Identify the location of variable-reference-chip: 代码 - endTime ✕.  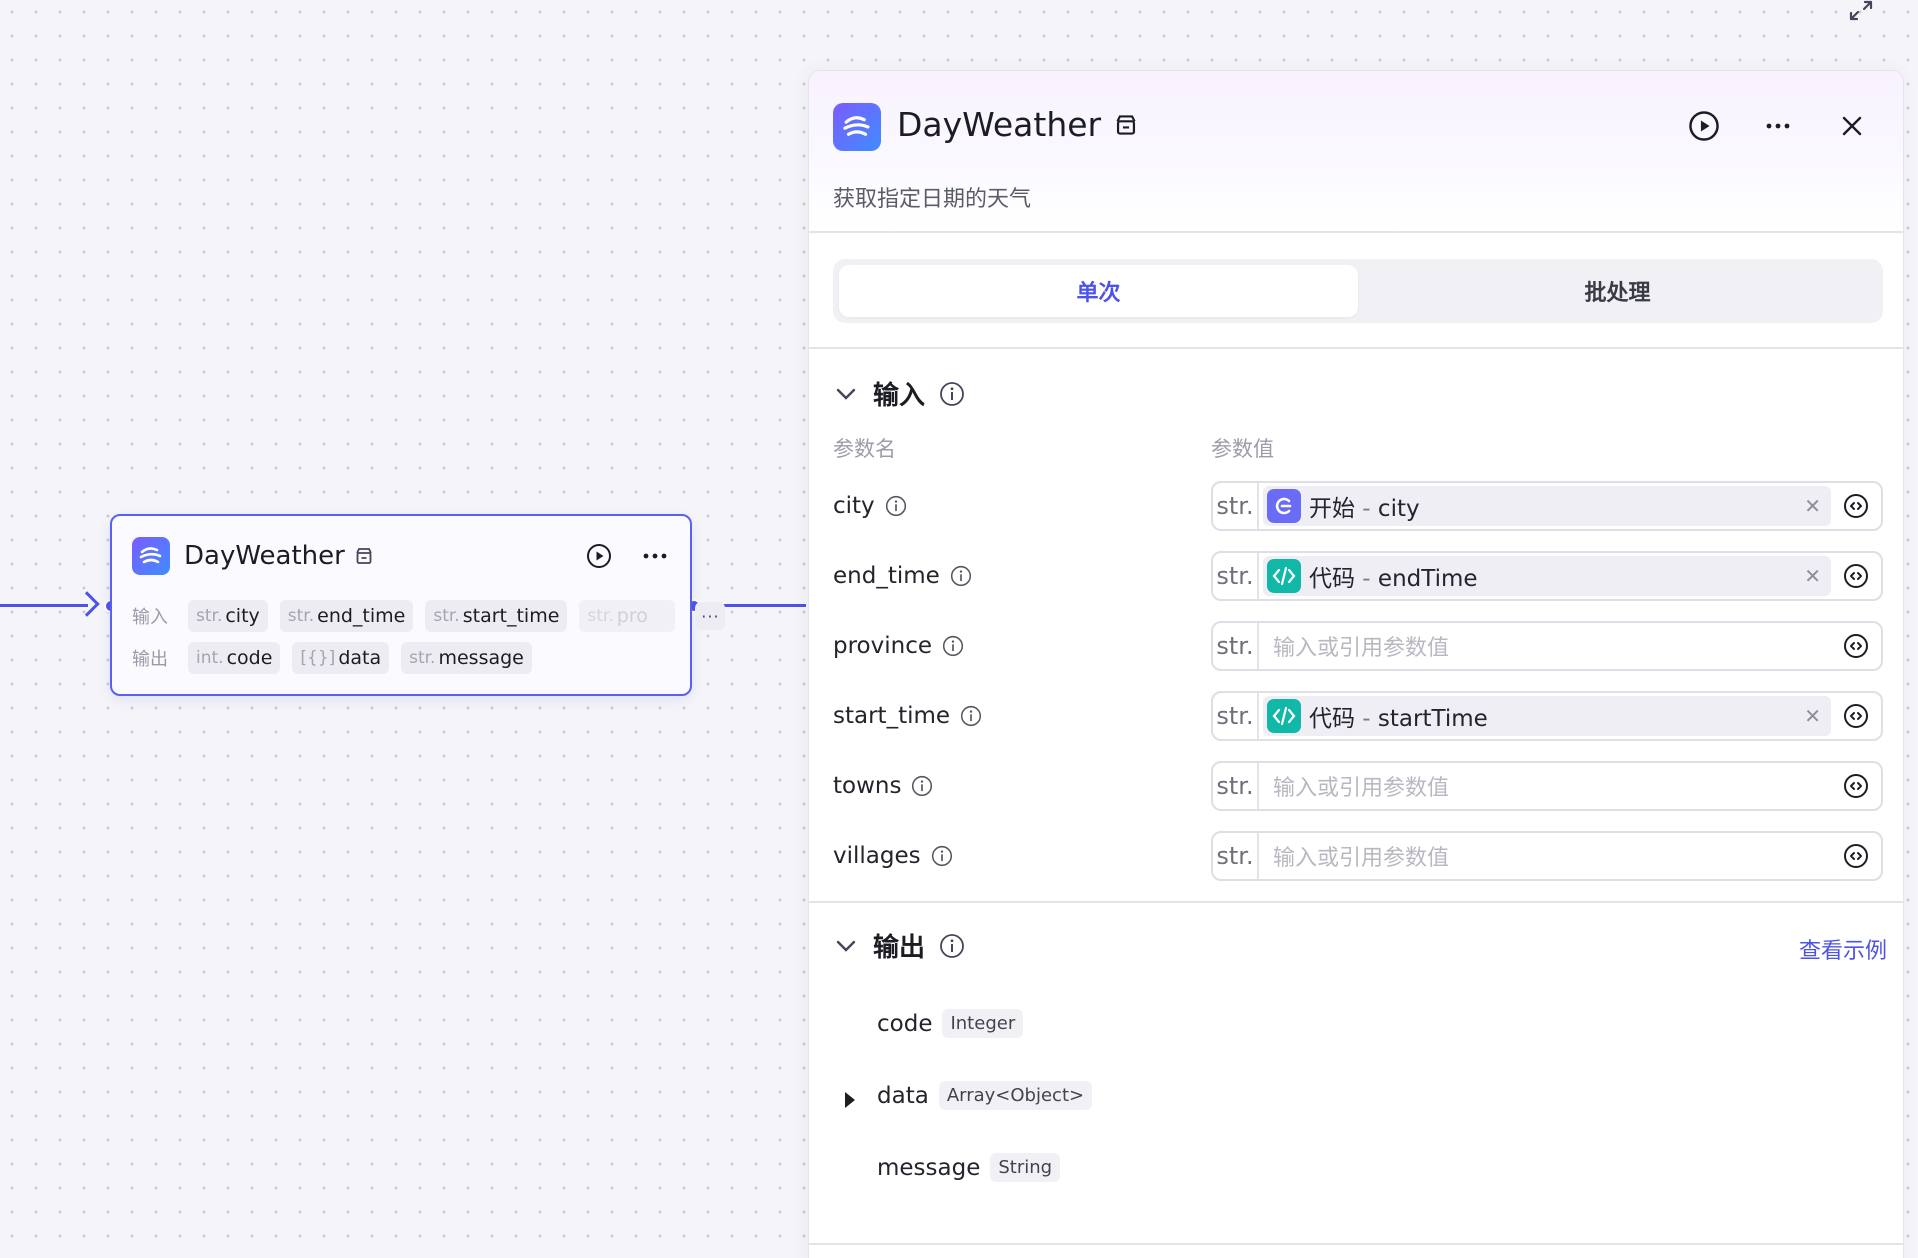
(1547, 576).